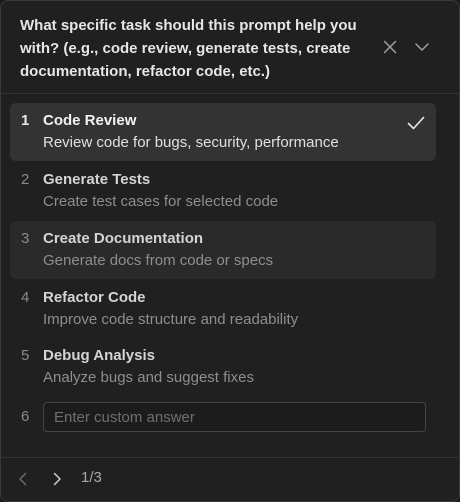  Describe the element at coordinates (158, 260) in the screenshot. I see `option-description: Generate docs from code or specs` at that location.